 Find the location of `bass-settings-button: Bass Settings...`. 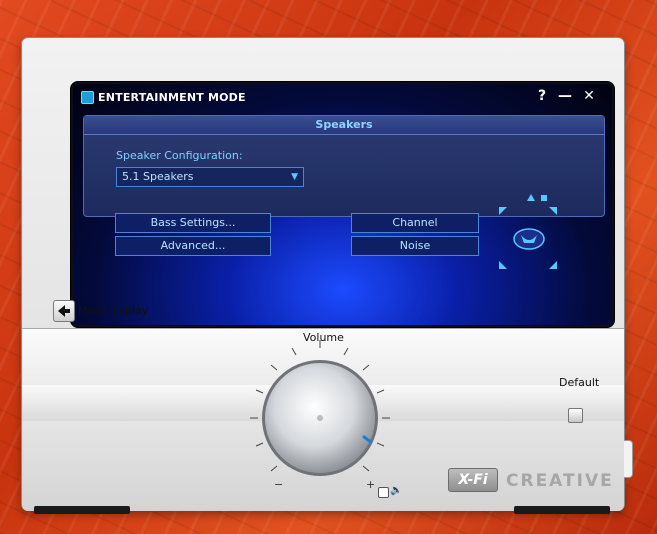

bass-settings-button: Bass Settings... is located at coordinates (193, 223).